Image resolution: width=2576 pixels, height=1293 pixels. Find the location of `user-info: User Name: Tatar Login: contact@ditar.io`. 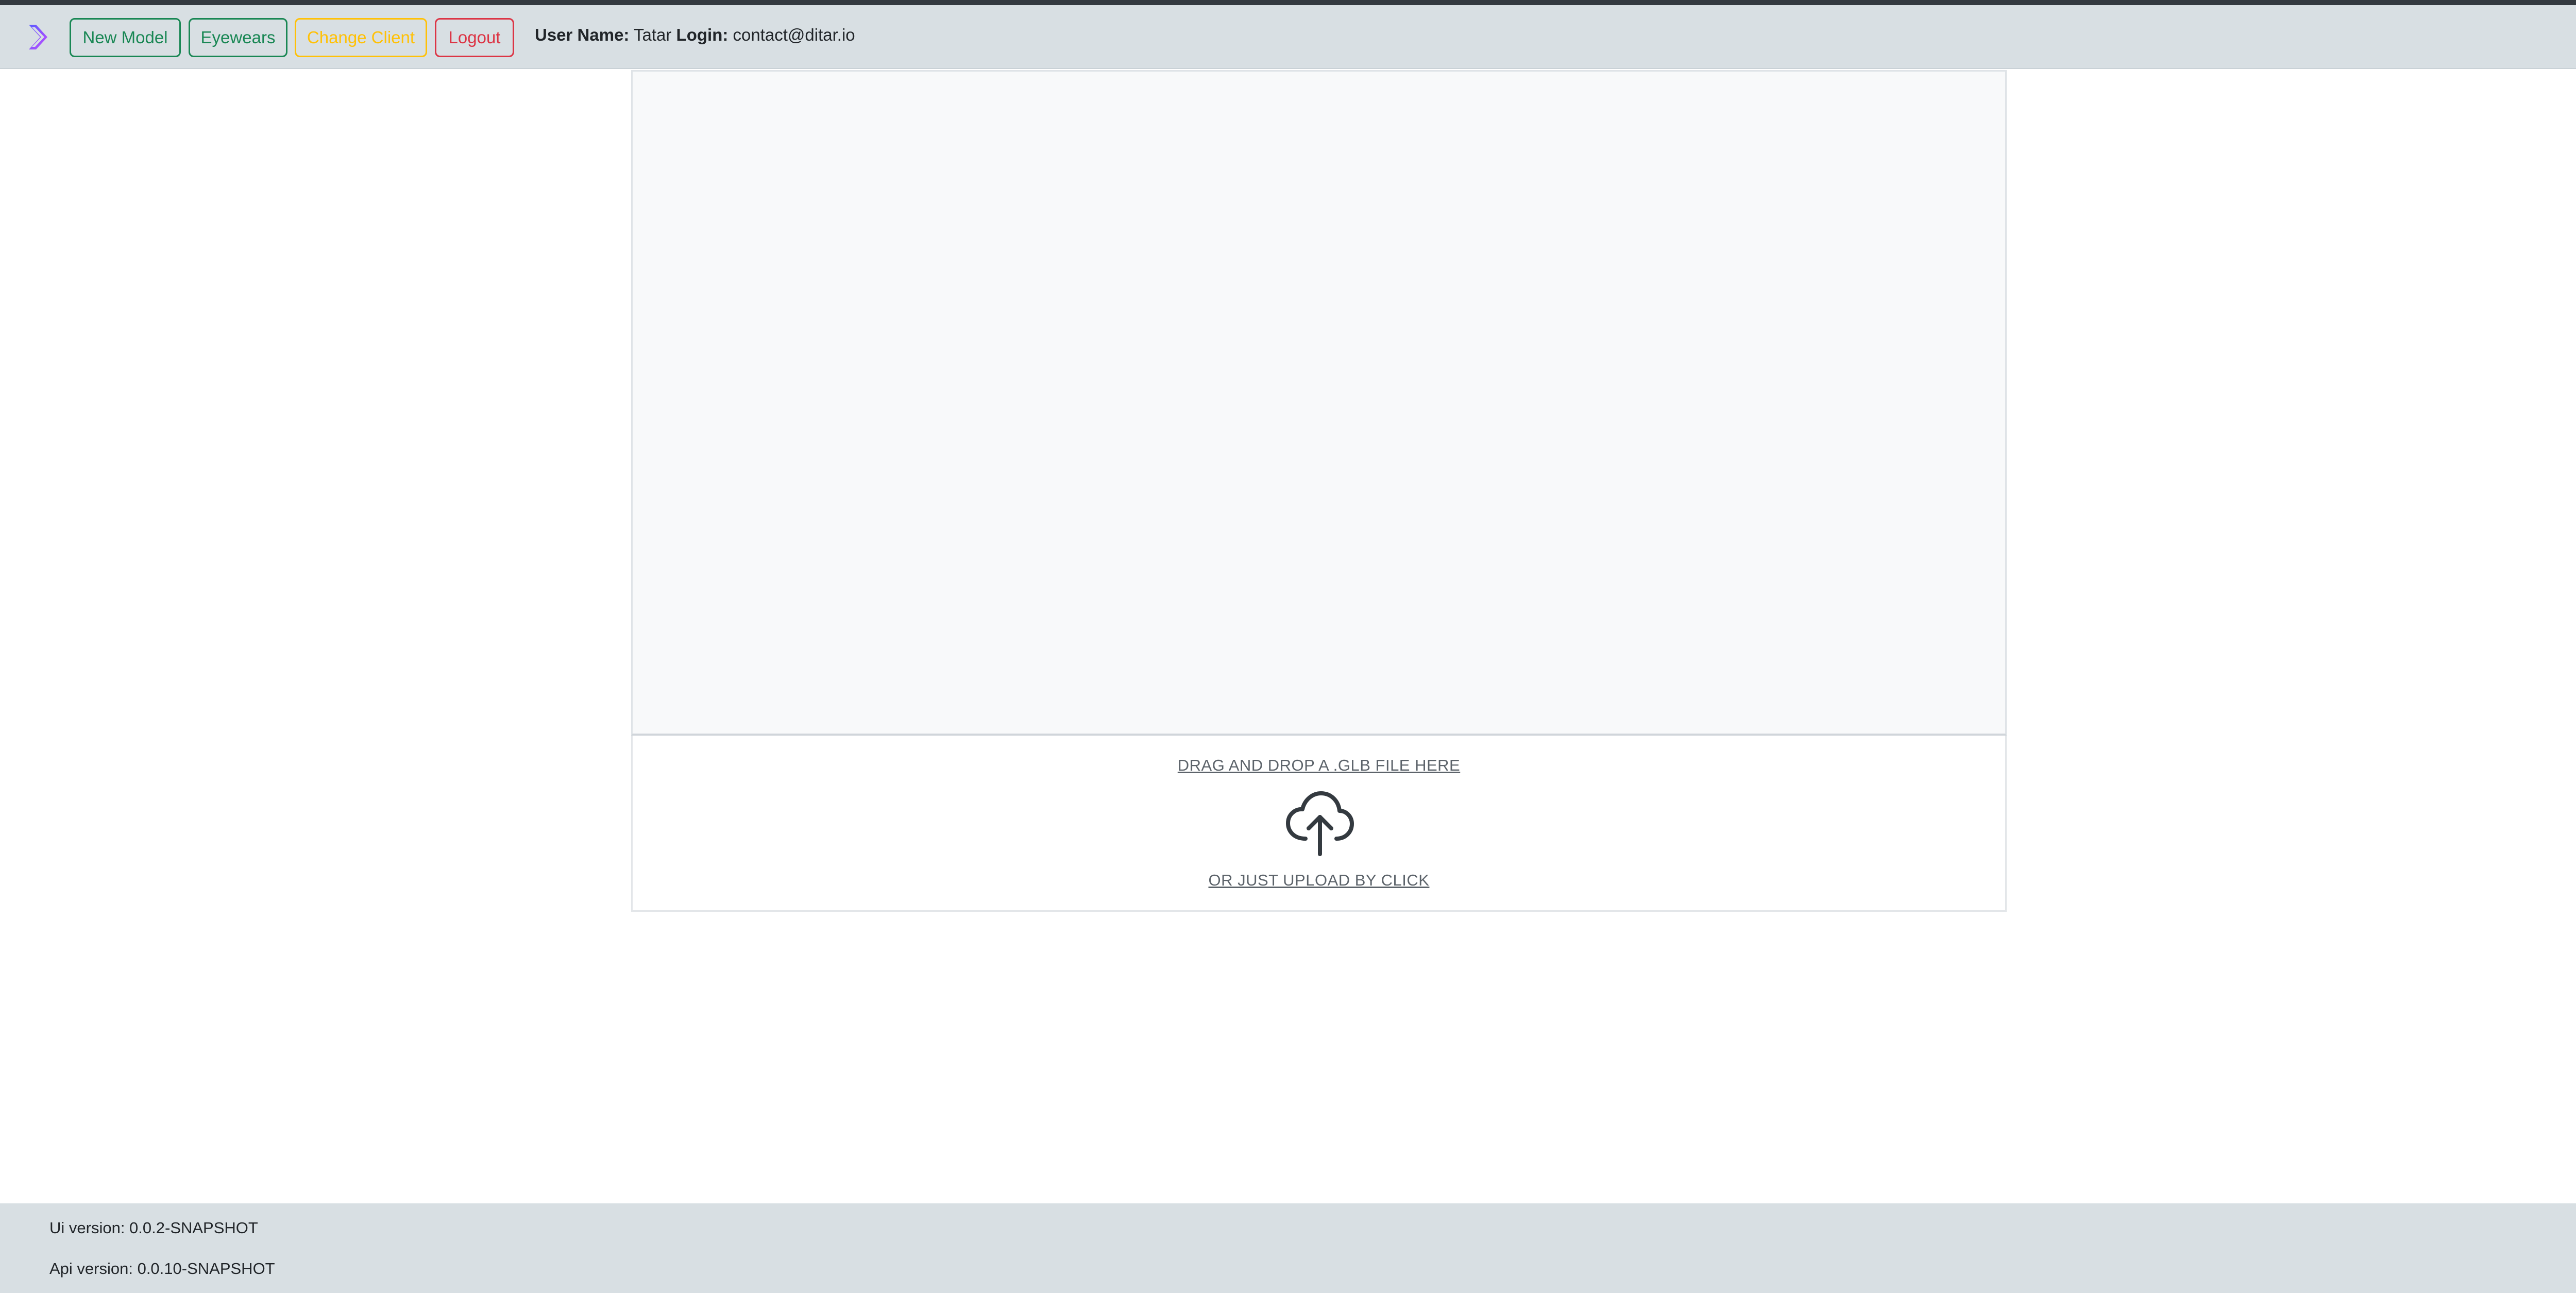

user-info: User Name: Tatar Login: contact@ditar.io is located at coordinates (695, 35).